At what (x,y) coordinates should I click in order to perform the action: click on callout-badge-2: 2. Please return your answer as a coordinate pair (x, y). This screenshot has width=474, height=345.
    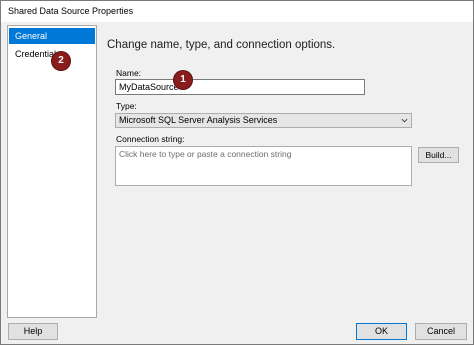
    Looking at the image, I should click on (61, 61).